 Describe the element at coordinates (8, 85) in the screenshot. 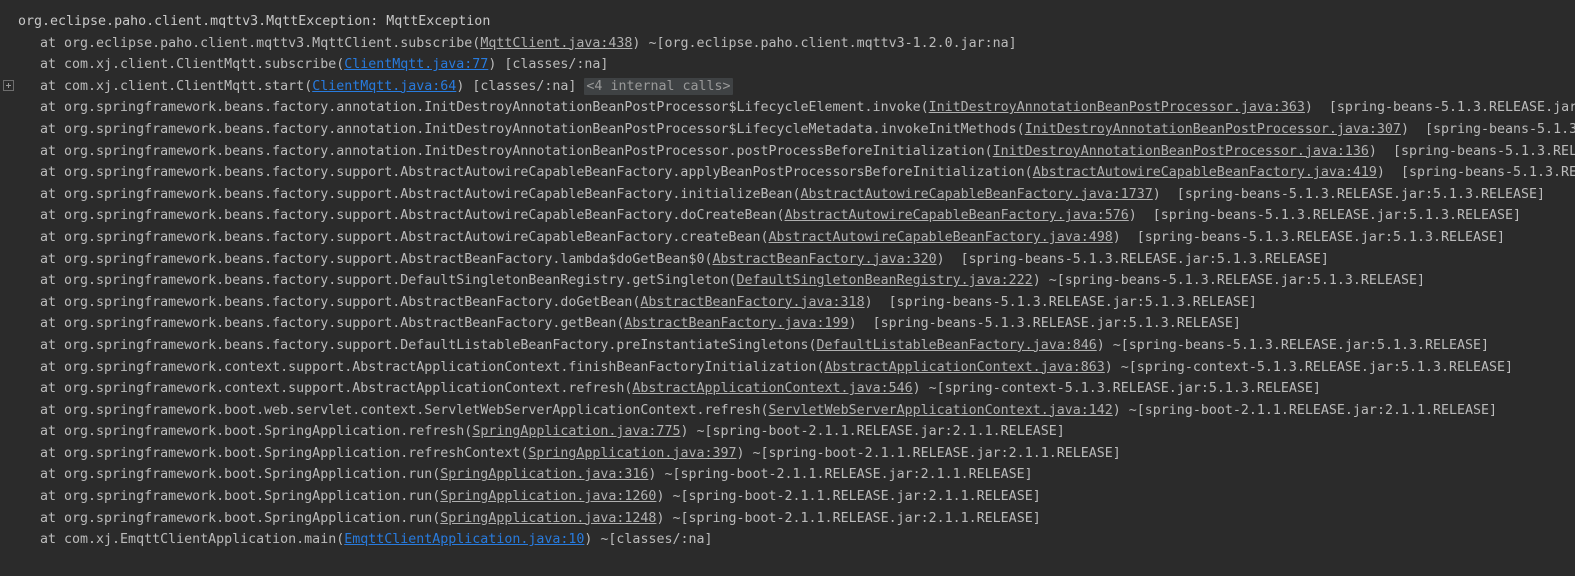

I see `collapsed-fold-plus-icon` at that location.